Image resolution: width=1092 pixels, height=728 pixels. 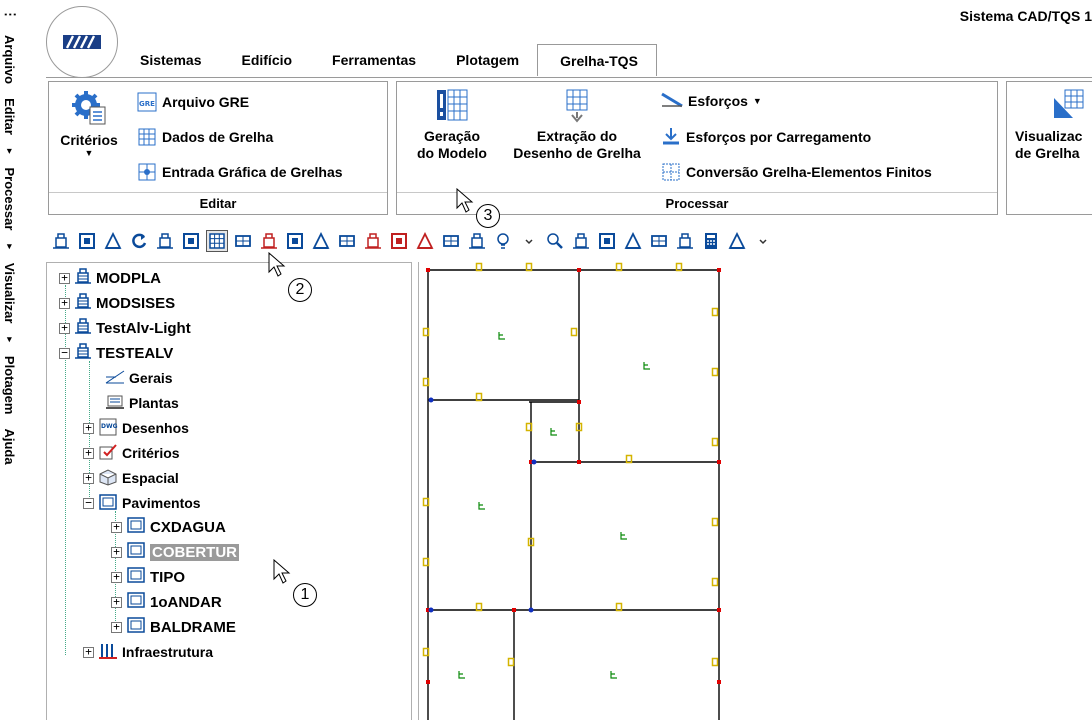 What do you see at coordinates (117, 303) in the screenshot?
I see `tree-node-modsises: + MODSISES` at bounding box center [117, 303].